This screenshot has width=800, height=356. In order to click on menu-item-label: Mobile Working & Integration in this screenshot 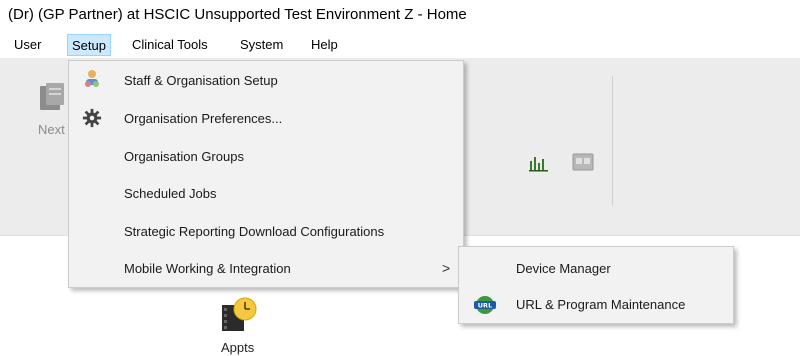, I will do `click(207, 268)`.